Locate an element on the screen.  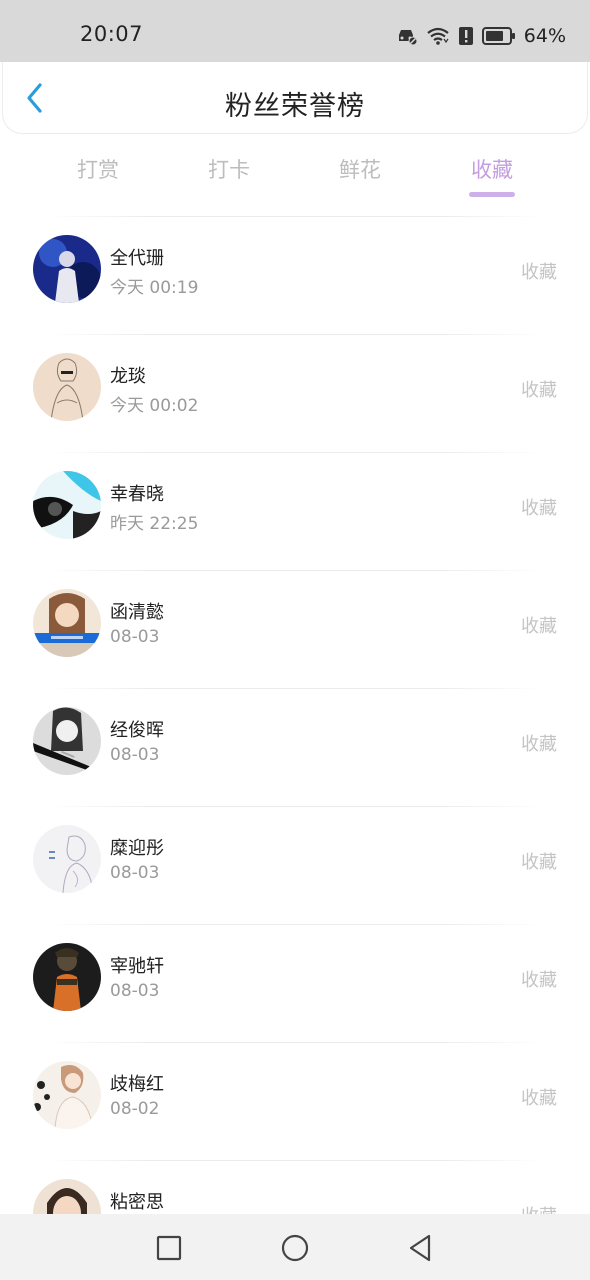
fan-name: 龙琰 is located at coordinates (128, 376).